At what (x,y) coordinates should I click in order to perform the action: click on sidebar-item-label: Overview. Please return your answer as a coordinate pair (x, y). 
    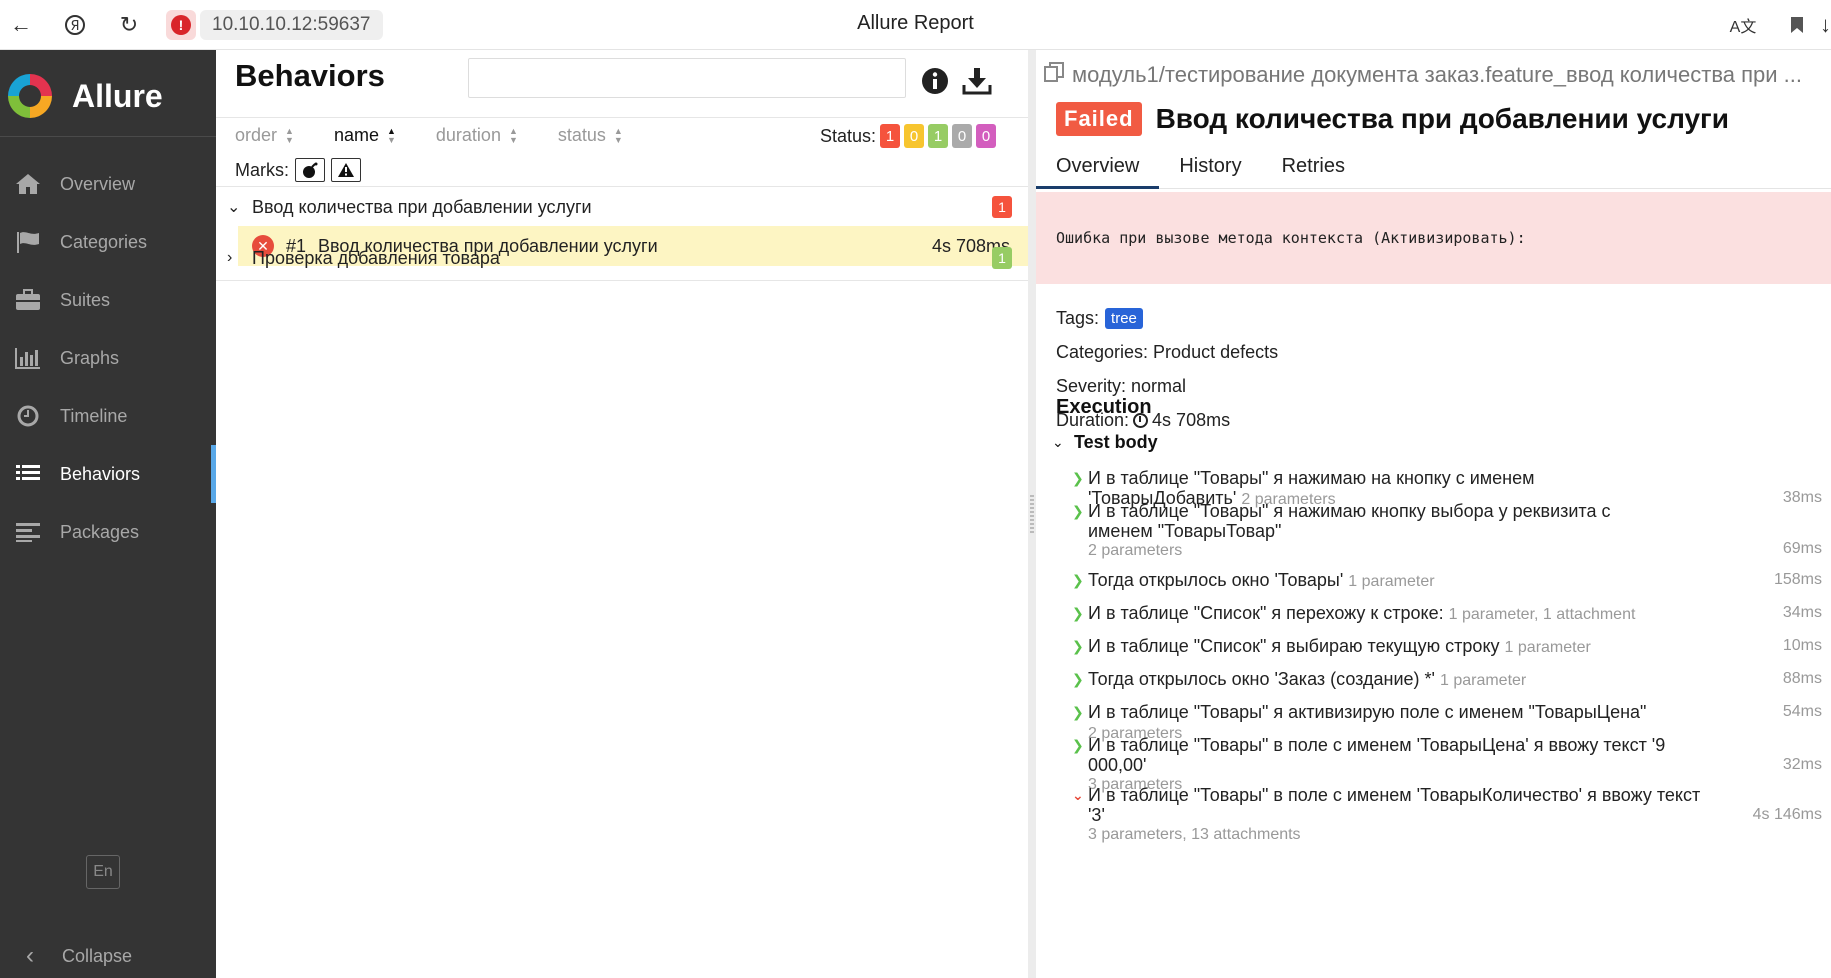
    Looking at the image, I should click on (98, 183).